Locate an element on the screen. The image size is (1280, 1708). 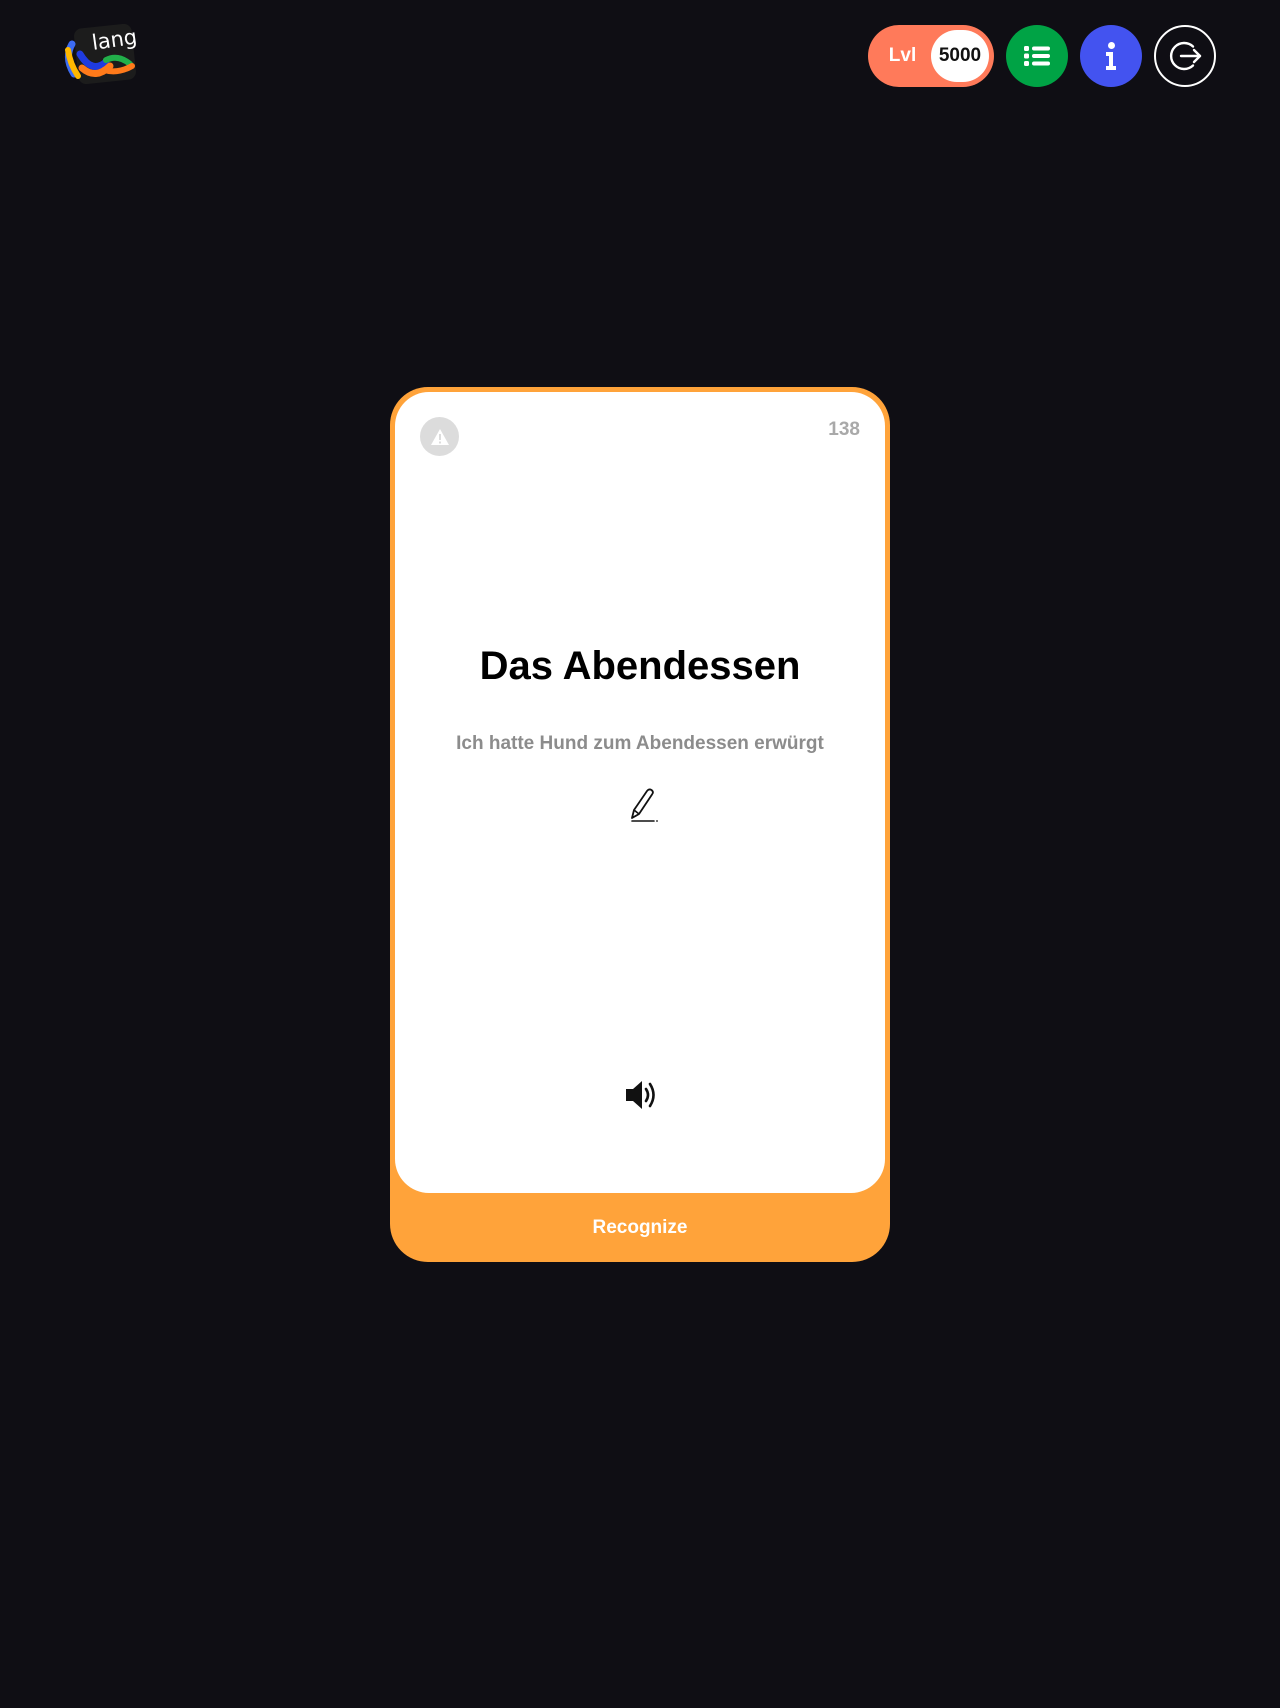
speaker-icon is located at coordinates (640, 1095).